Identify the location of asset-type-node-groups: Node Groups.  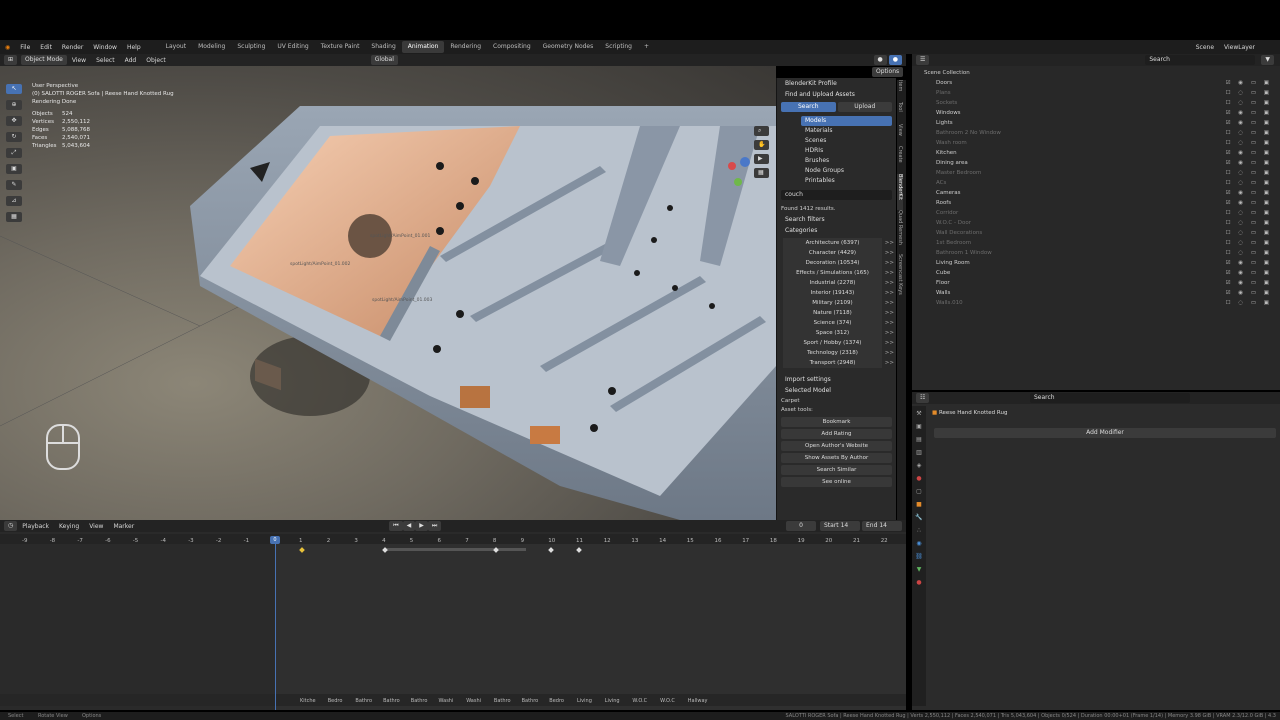
(846, 171).